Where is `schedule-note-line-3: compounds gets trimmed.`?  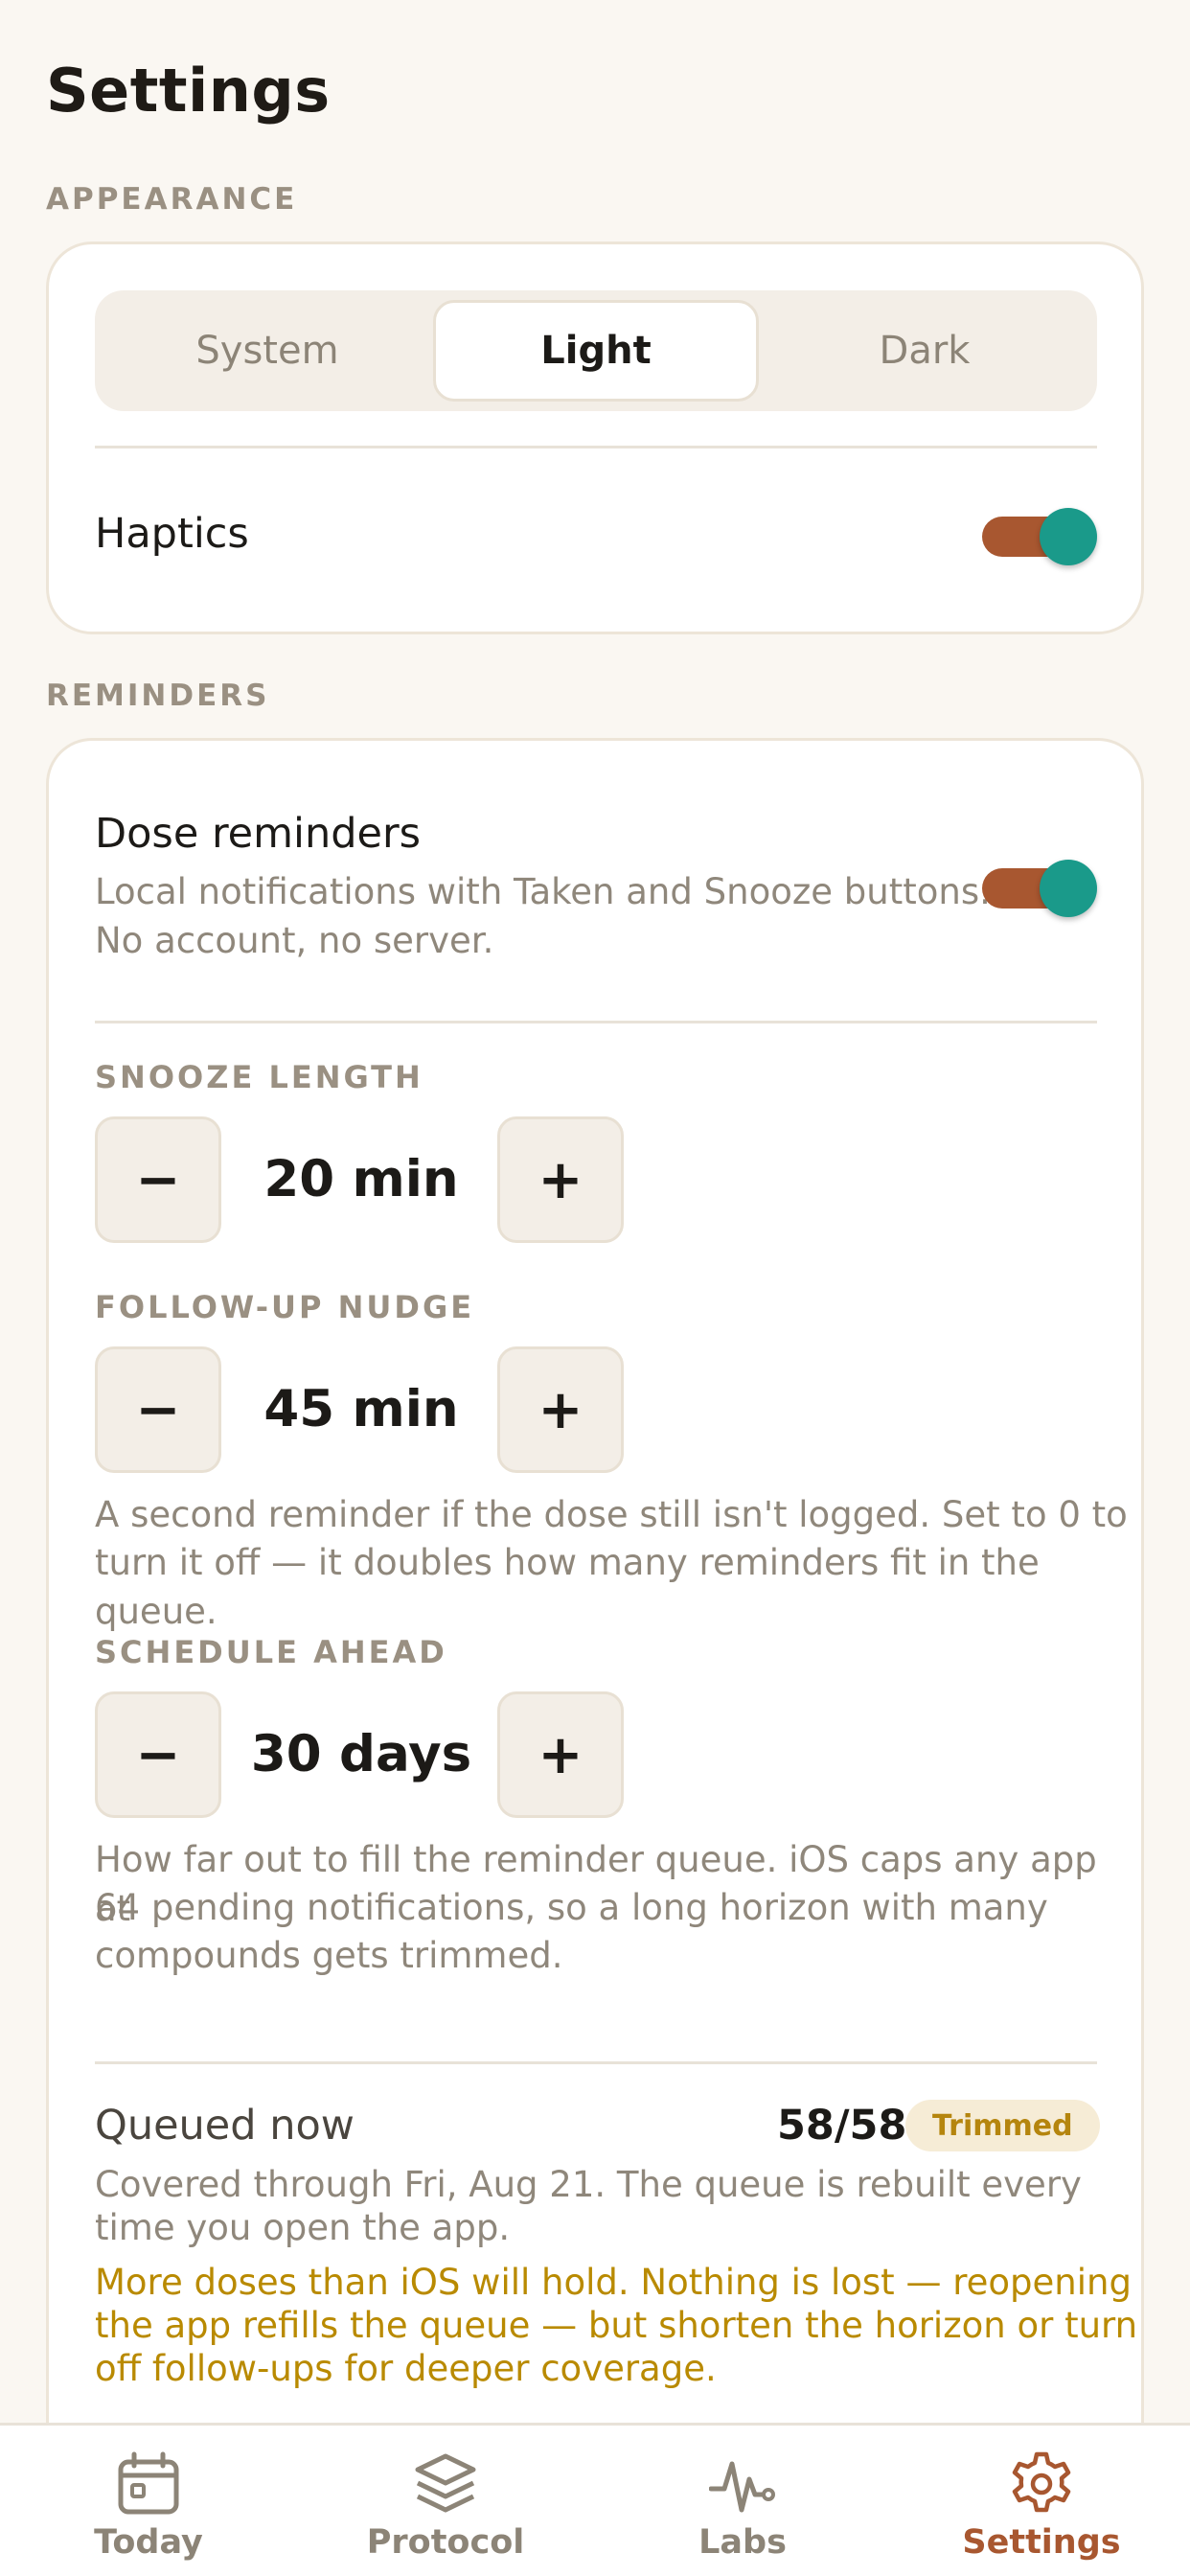 schedule-note-line-3: compounds gets trimmed. is located at coordinates (329, 1955).